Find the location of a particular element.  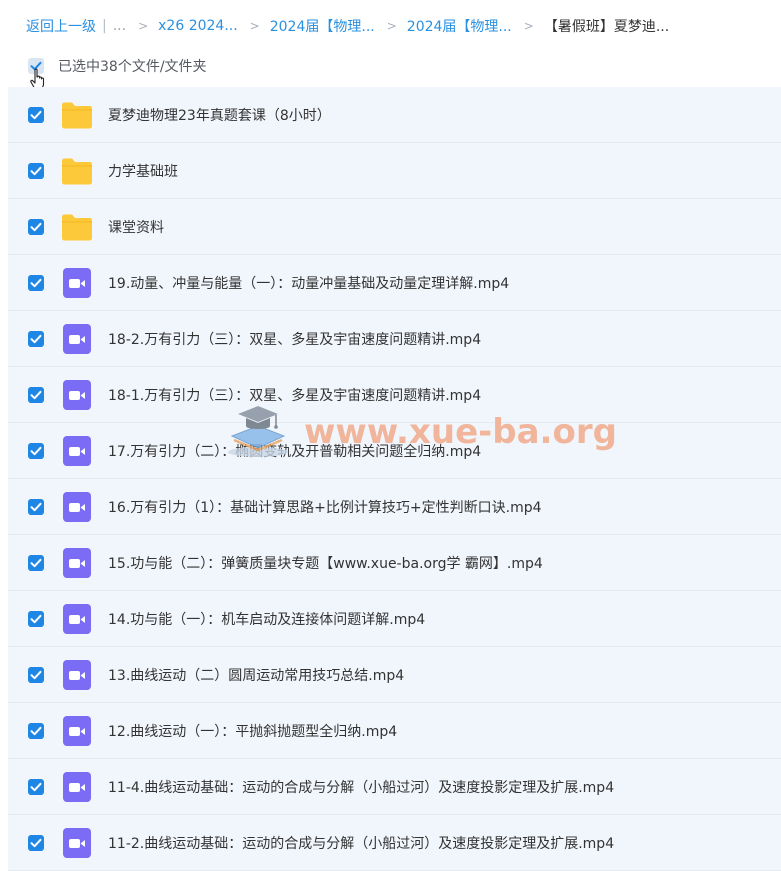

file-row: 16.万有引力（1）：基础计算思路+比例计算技巧+定性判断口诀.mp4 is located at coordinates (394, 507).